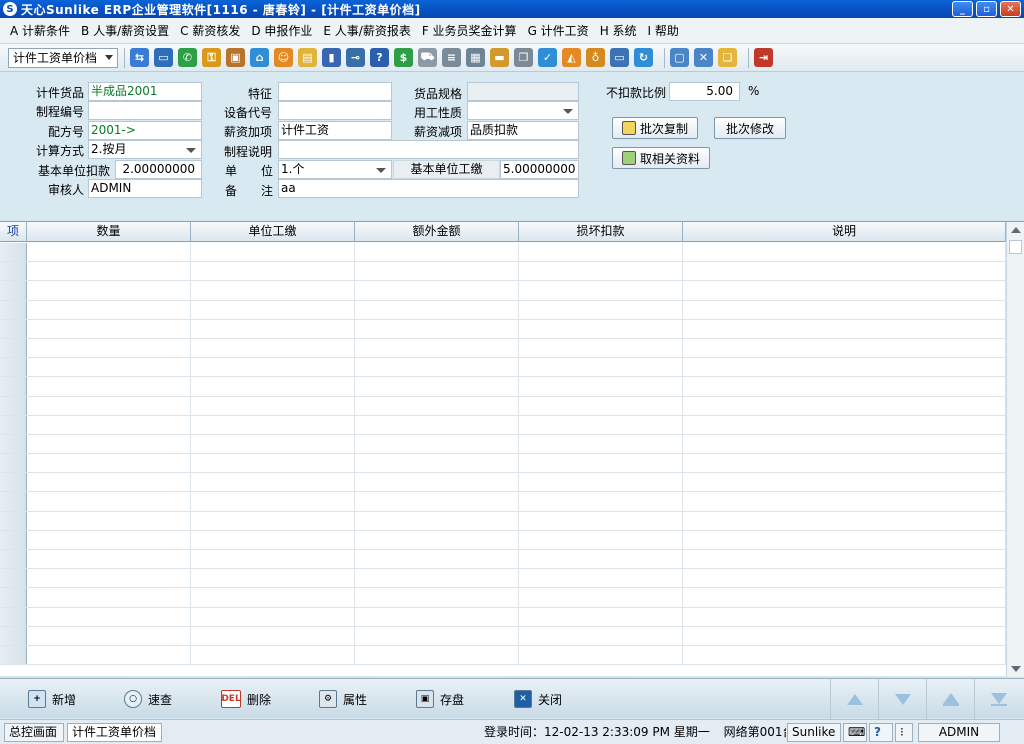  Describe the element at coordinates (475, 57) in the screenshot. I see `calculator-icon: ▦` at that location.